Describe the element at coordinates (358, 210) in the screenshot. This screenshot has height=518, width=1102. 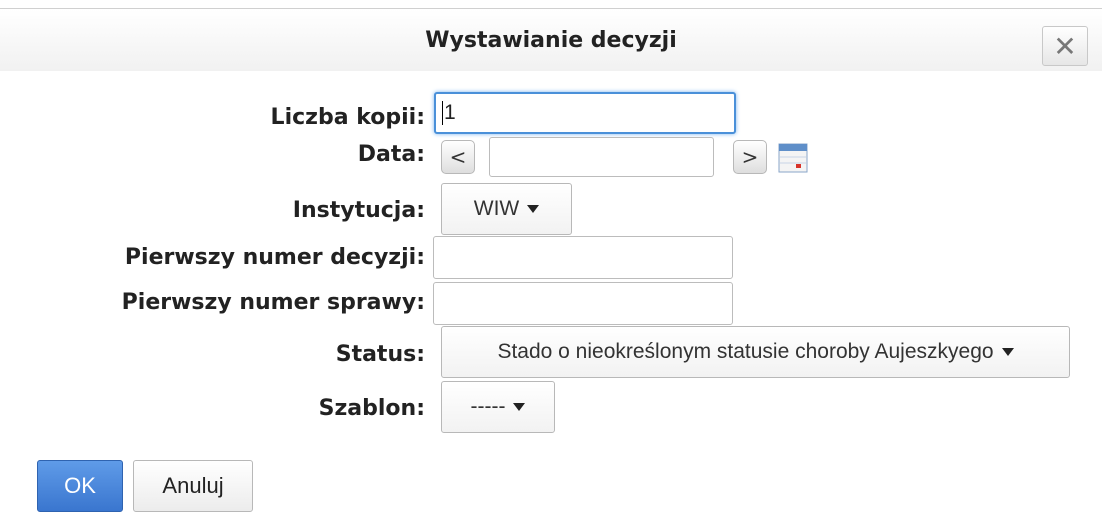
I see `institution-label: Instytucja:` at that location.